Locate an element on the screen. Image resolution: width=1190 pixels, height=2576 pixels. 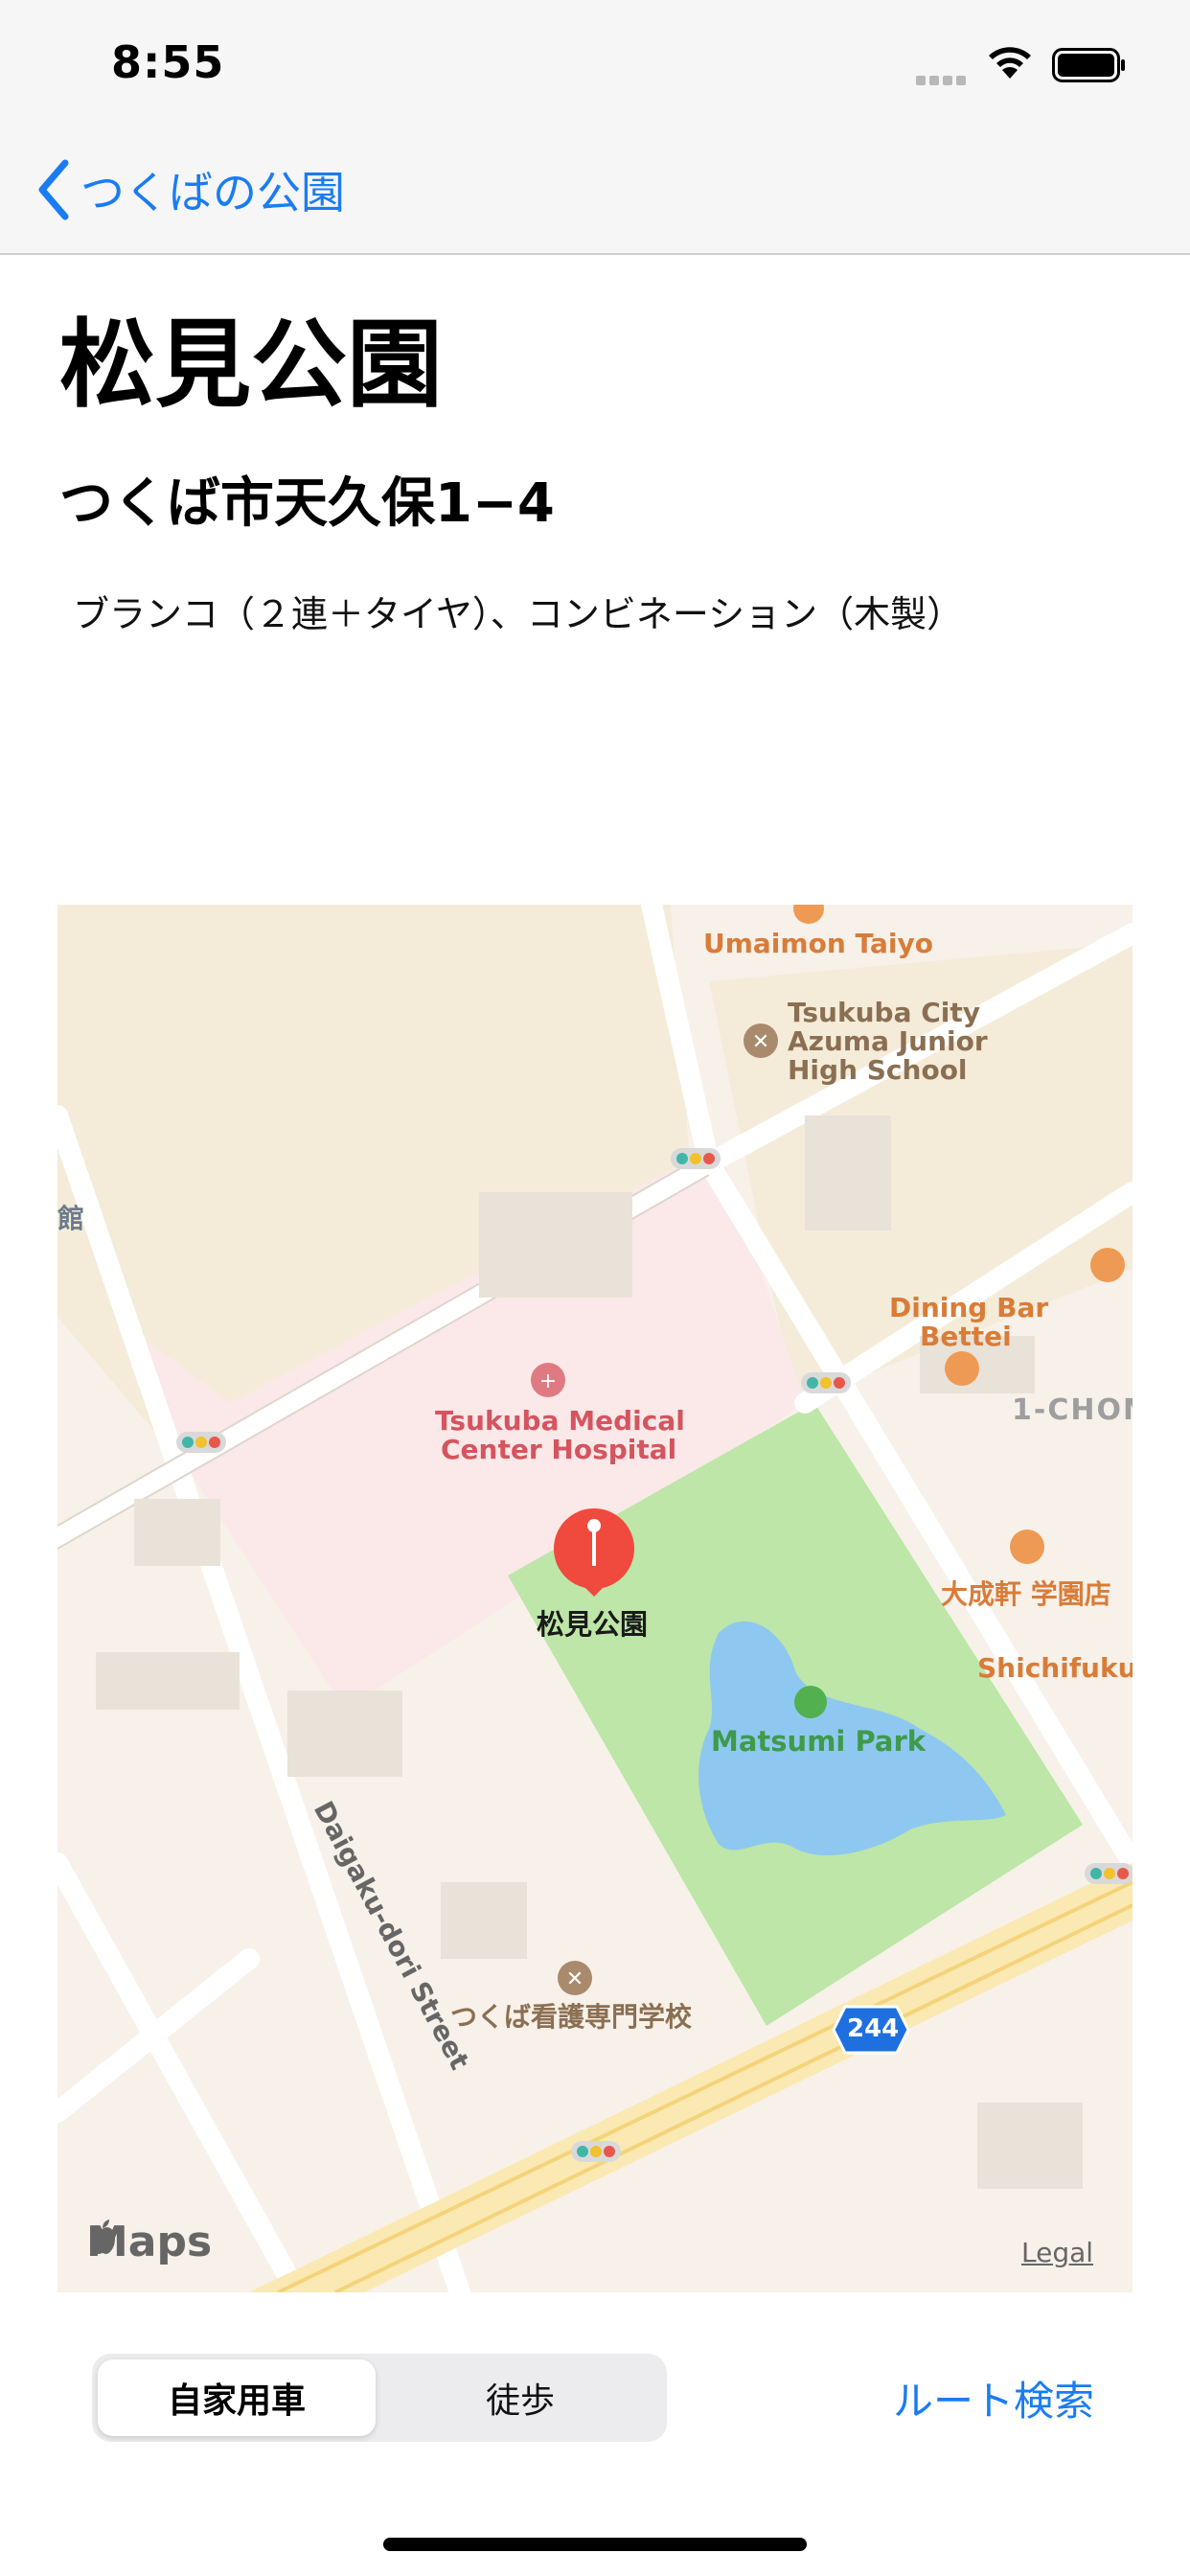
map-label-kan: 館 is located at coordinates (71, 1218).